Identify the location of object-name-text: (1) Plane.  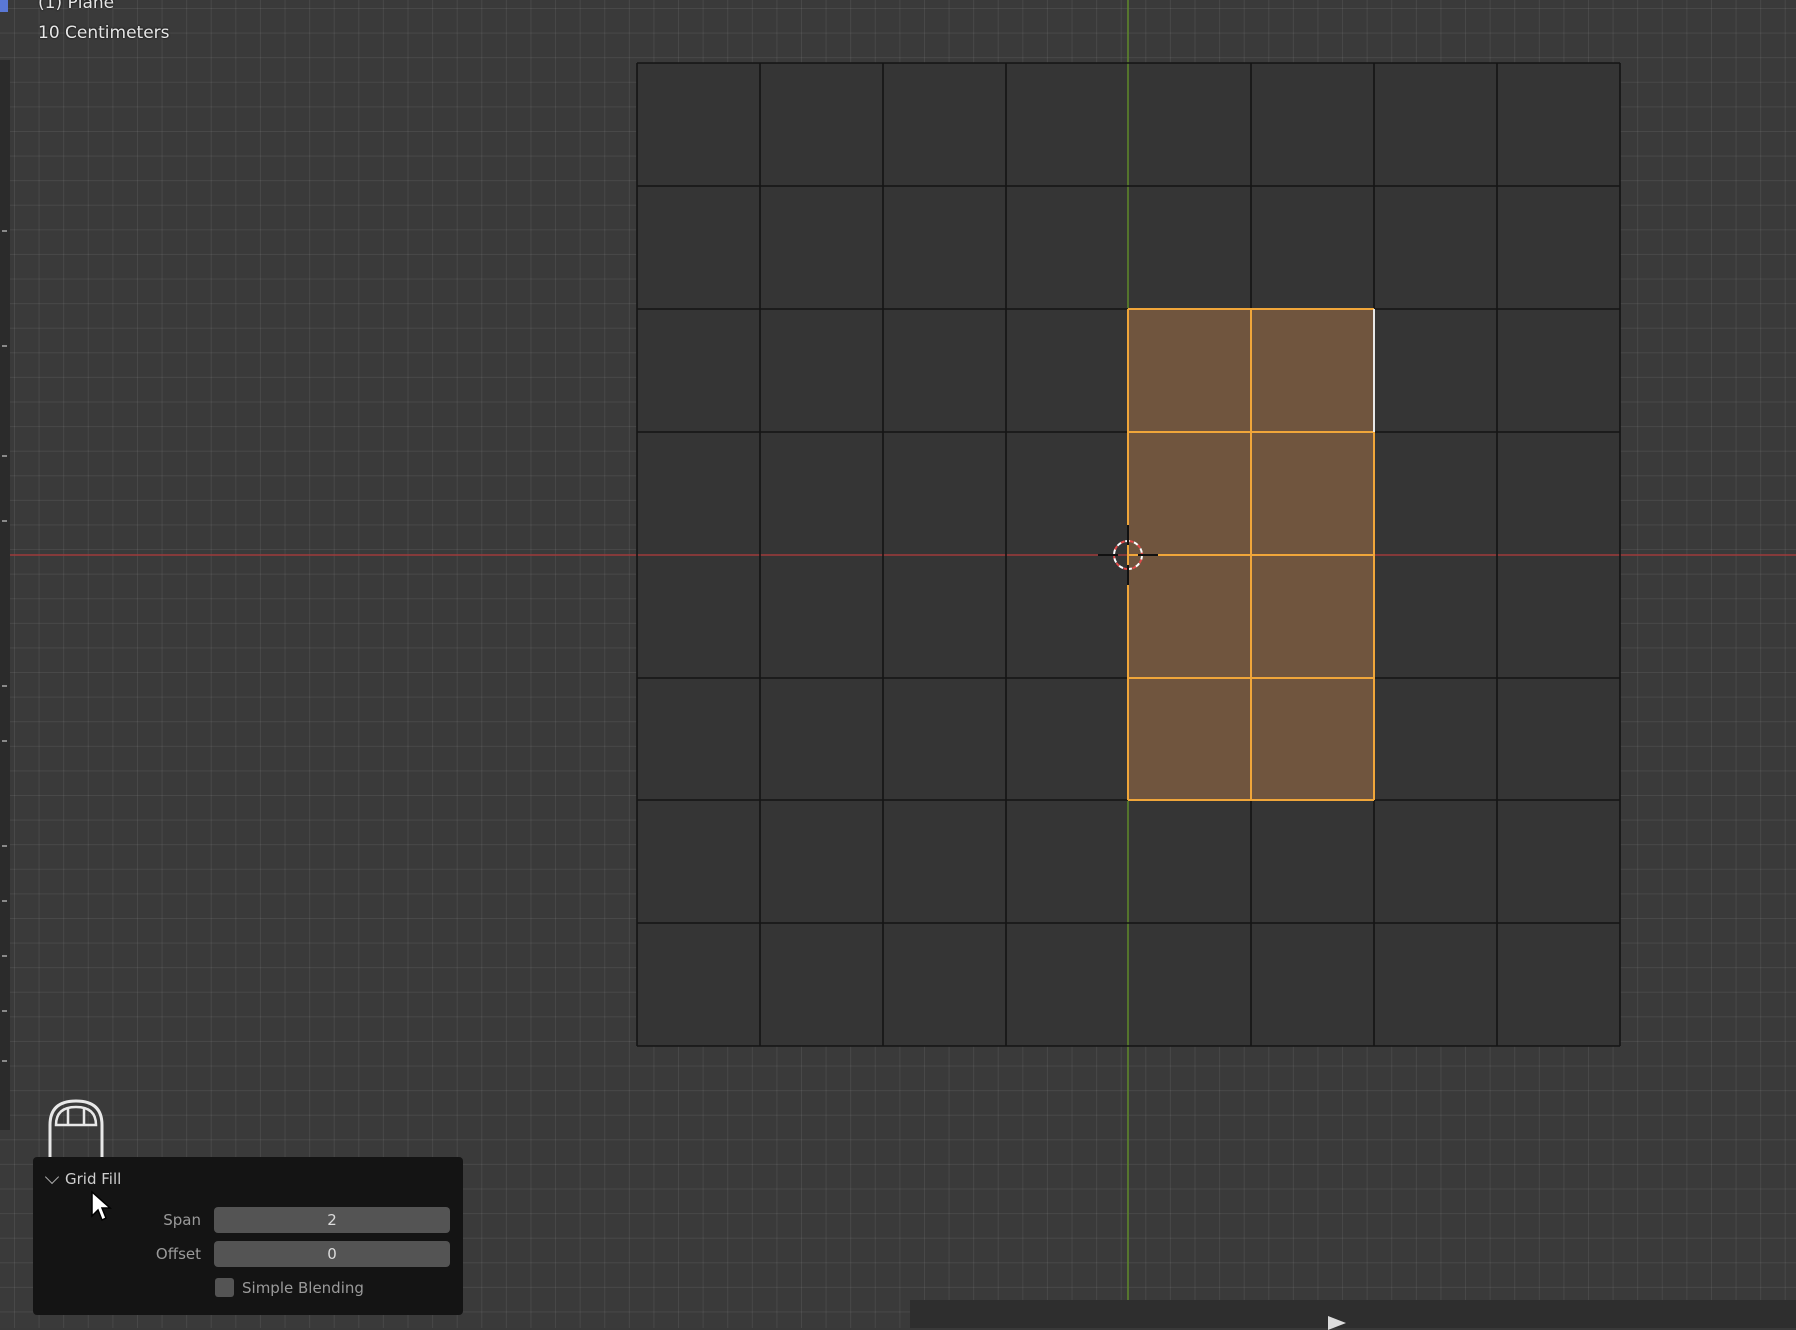
(76, 6).